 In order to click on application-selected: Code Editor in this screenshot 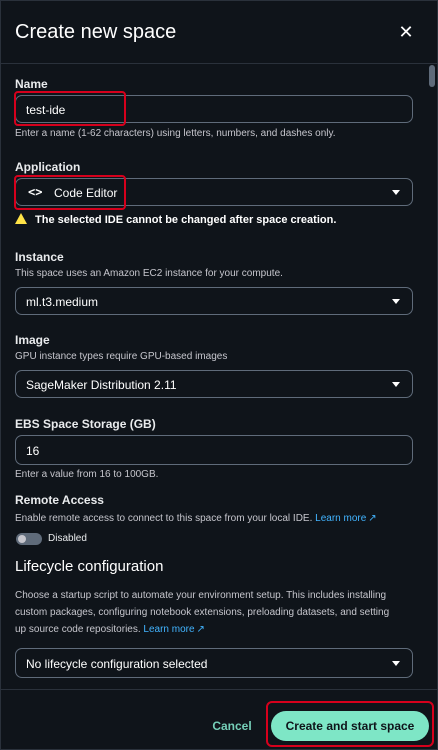, I will do `click(86, 193)`.